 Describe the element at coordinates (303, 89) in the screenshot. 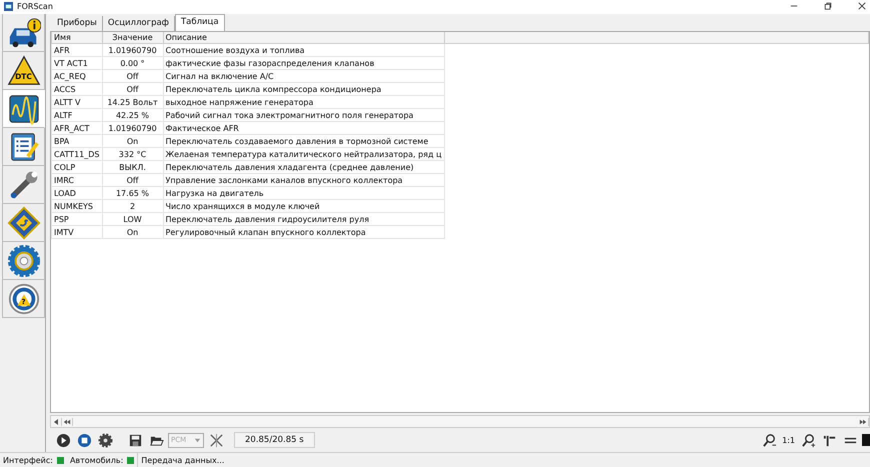

I see `table-cell: Переключатель цикла компрессора кондиционера` at that location.